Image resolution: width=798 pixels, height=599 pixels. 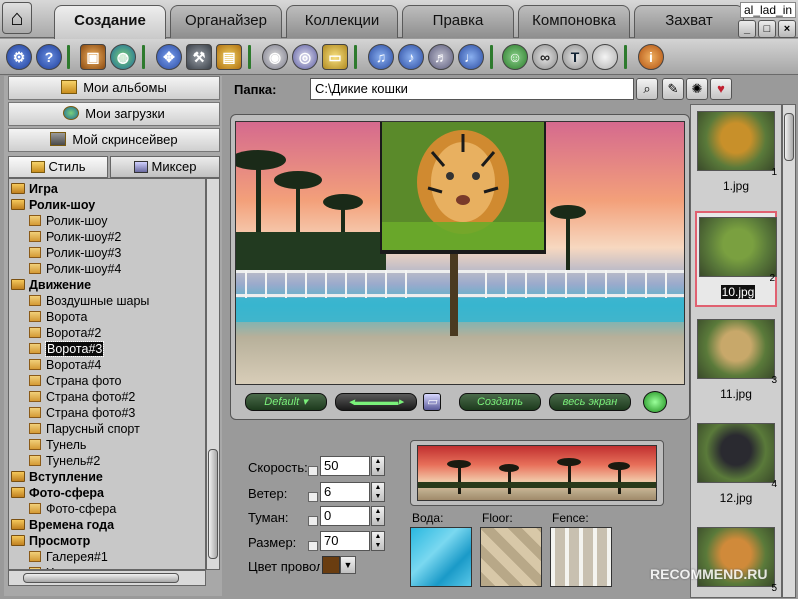 I want to click on wind-input: 6, so click(x=345, y=492).